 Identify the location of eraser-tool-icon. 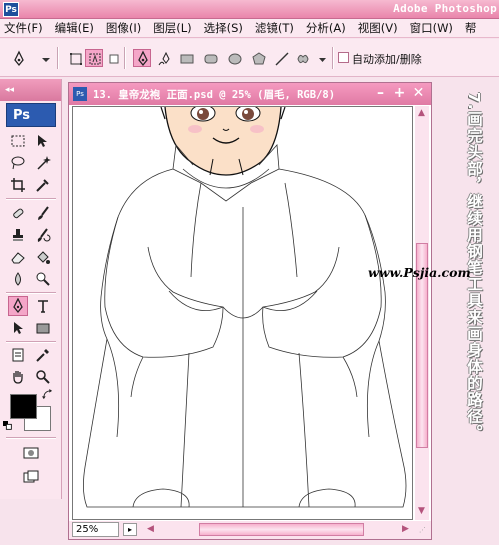
(18, 257).